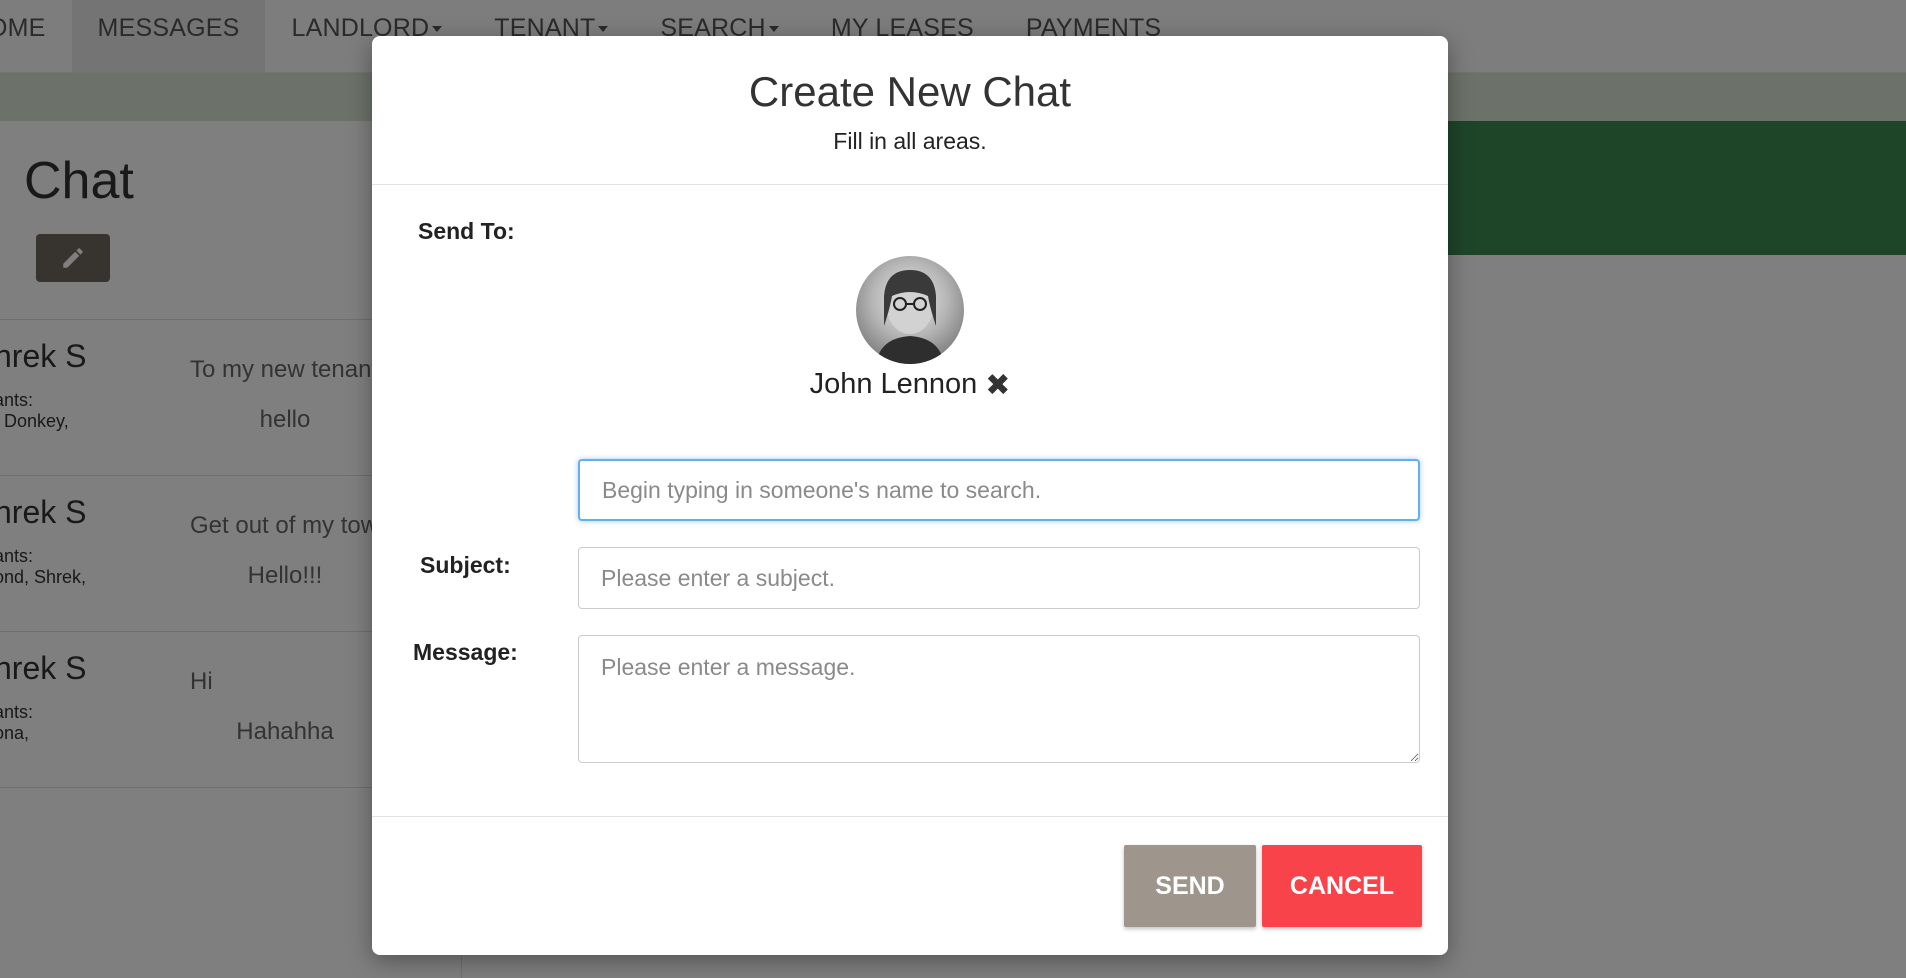  What do you see at coordinates (910, 317) in the screenshot?
I see `person-portrait-icon` at bounding box center [910, 317].